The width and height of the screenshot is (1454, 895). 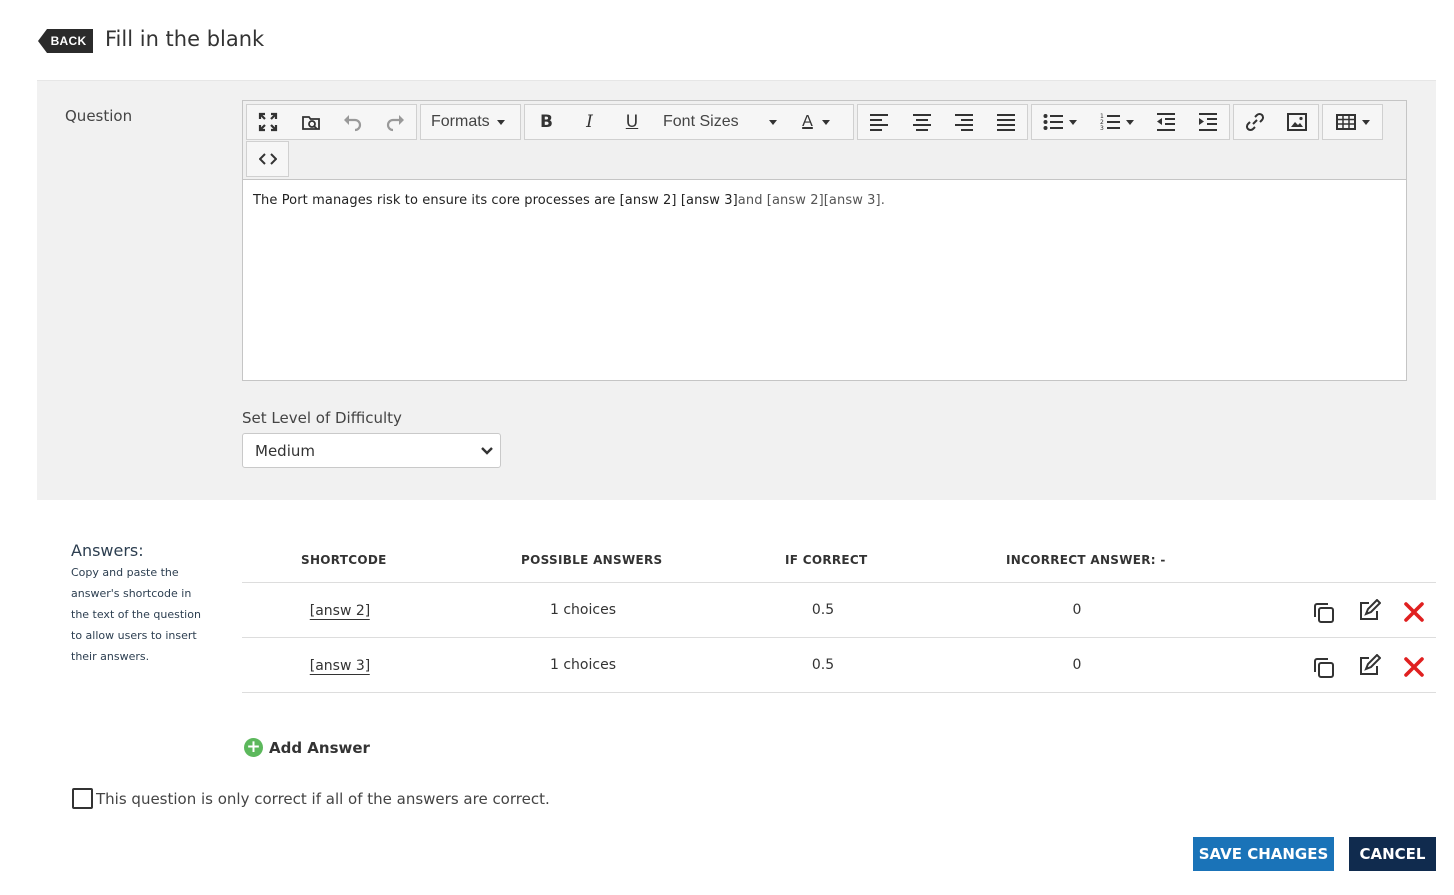 I want to click on formats-dropdown: Formats, so click(x=470, y=122).